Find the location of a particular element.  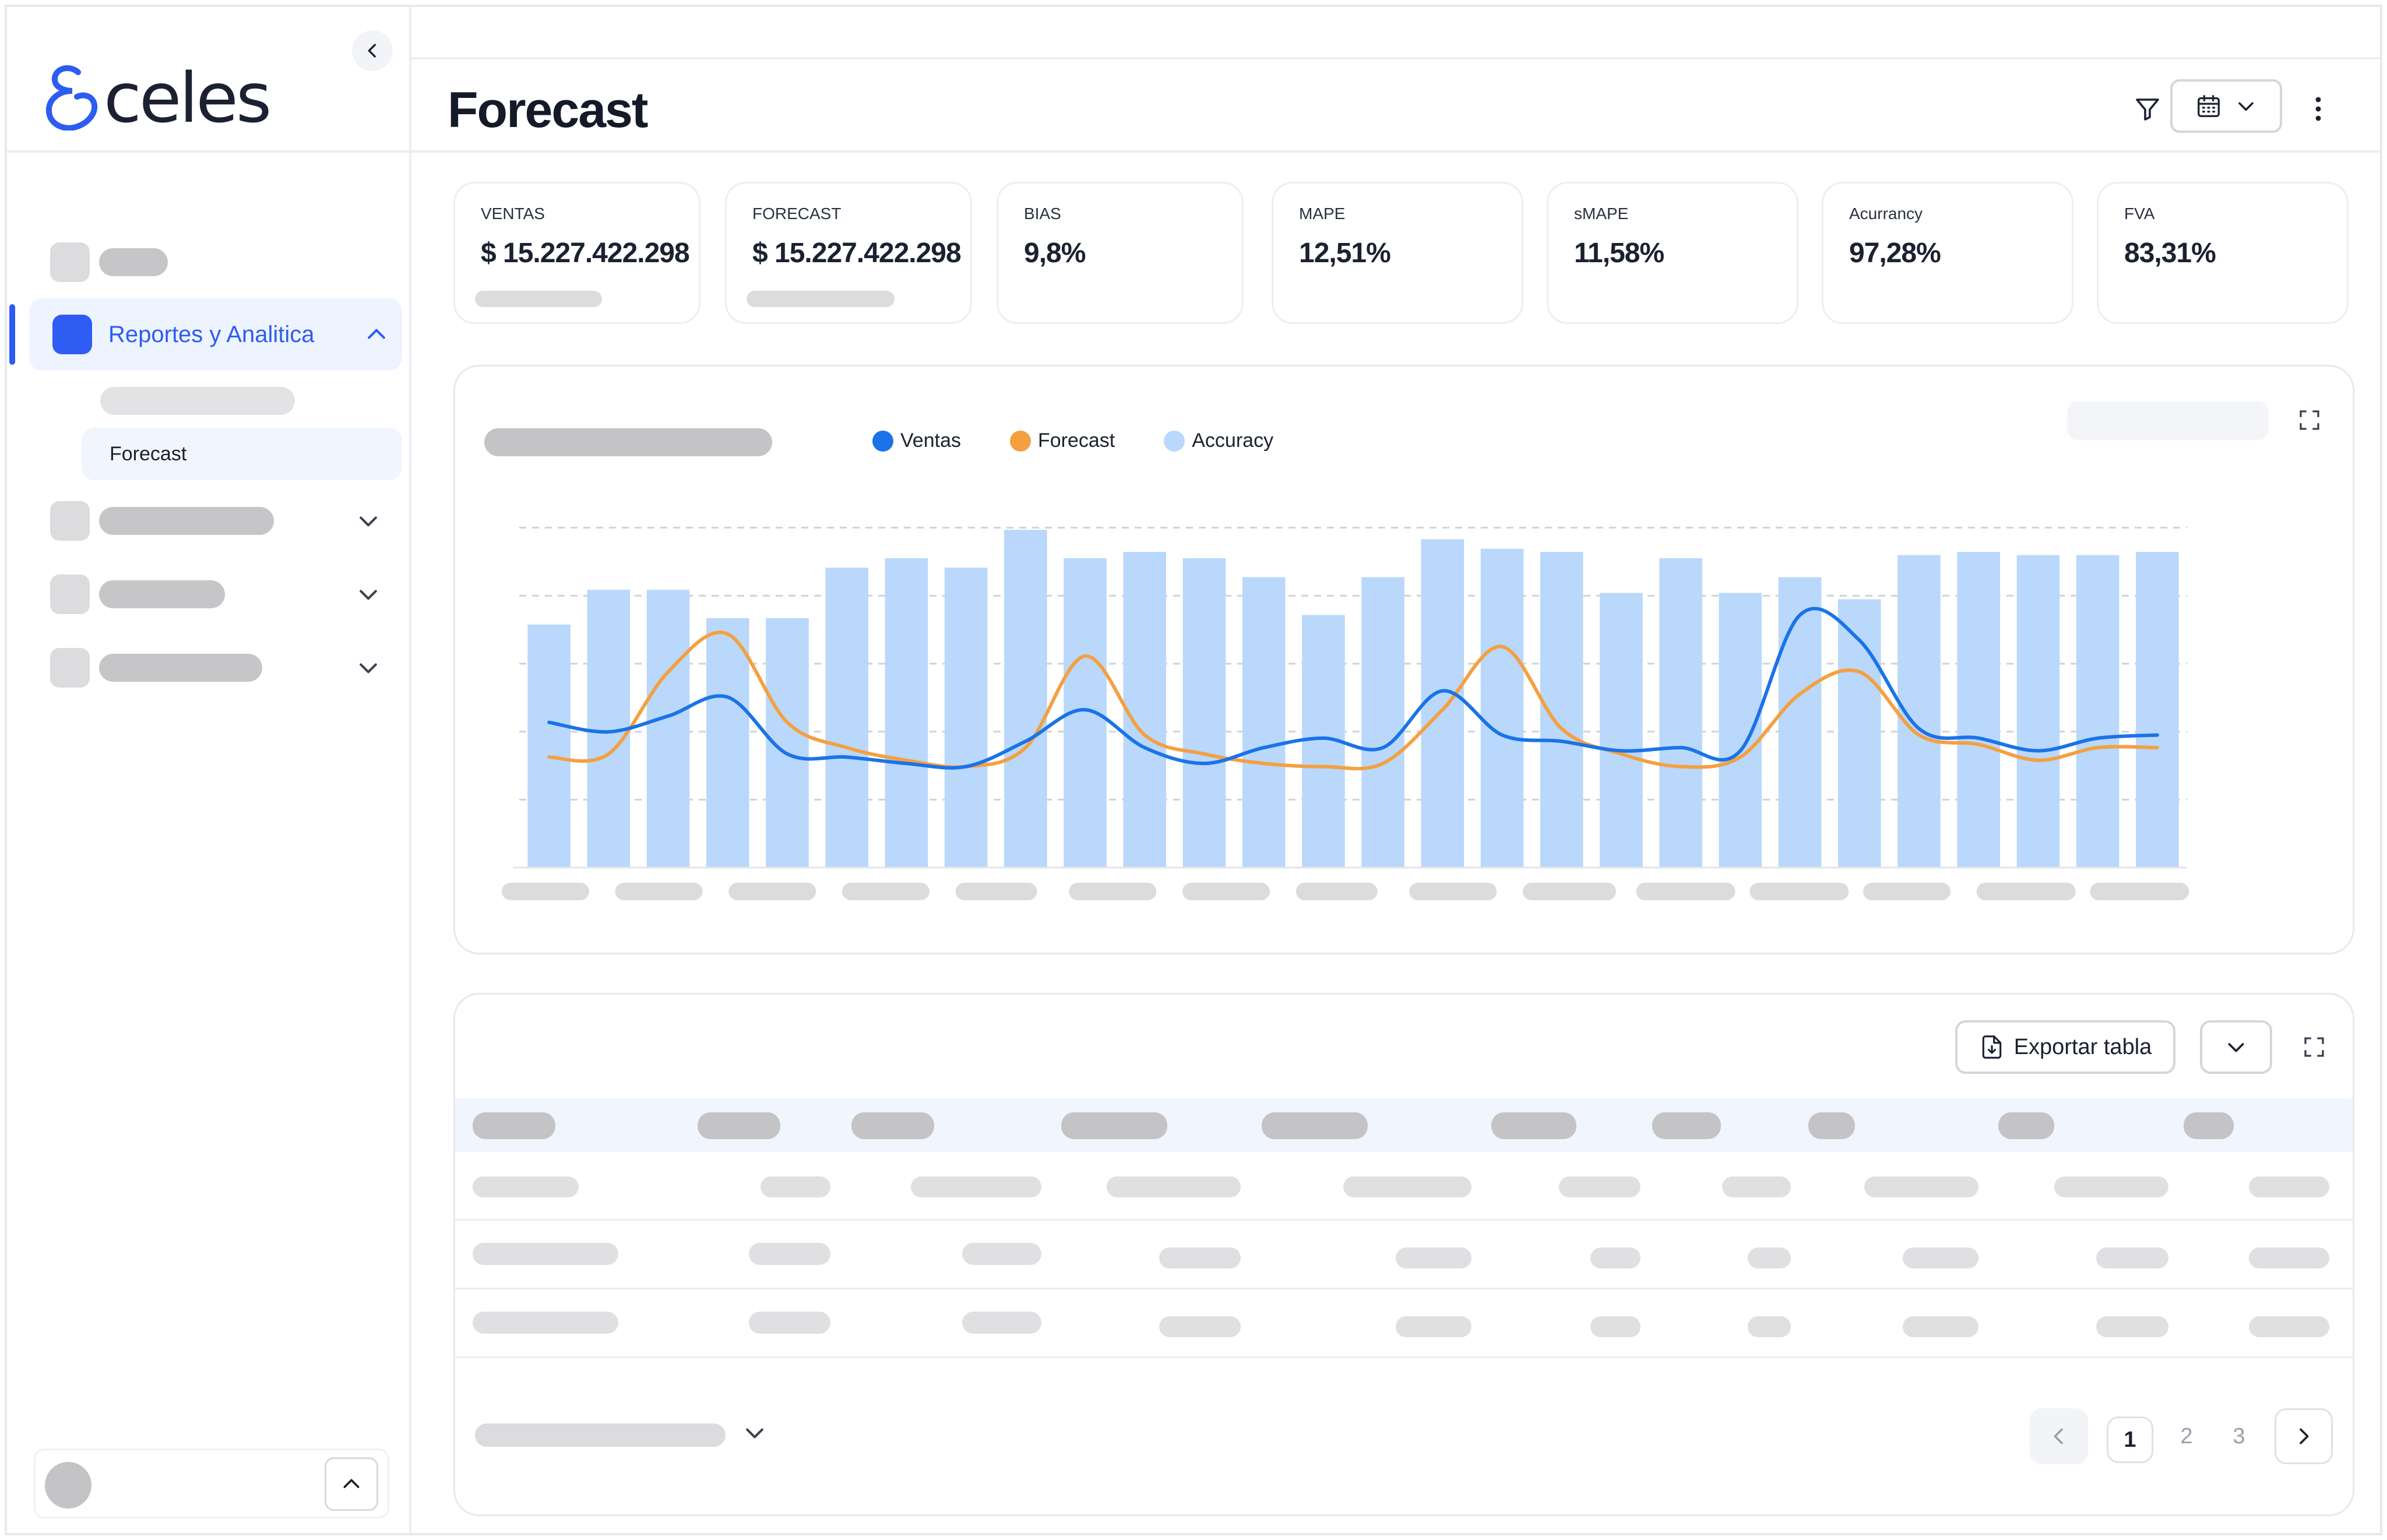

brand-logo: celes is located at coordinates (157, 98).